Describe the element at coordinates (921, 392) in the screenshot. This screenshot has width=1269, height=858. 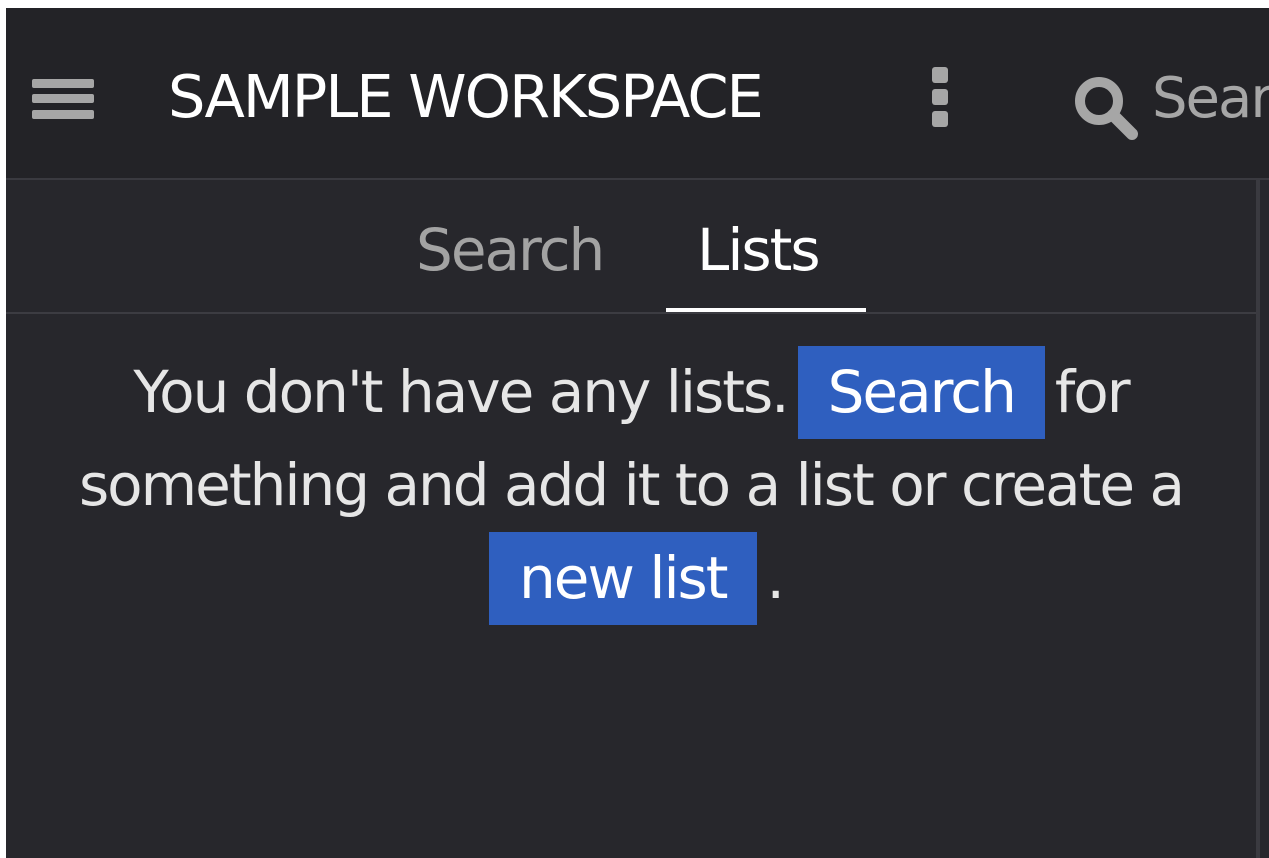
I see `search-link-button: Search` at that location.